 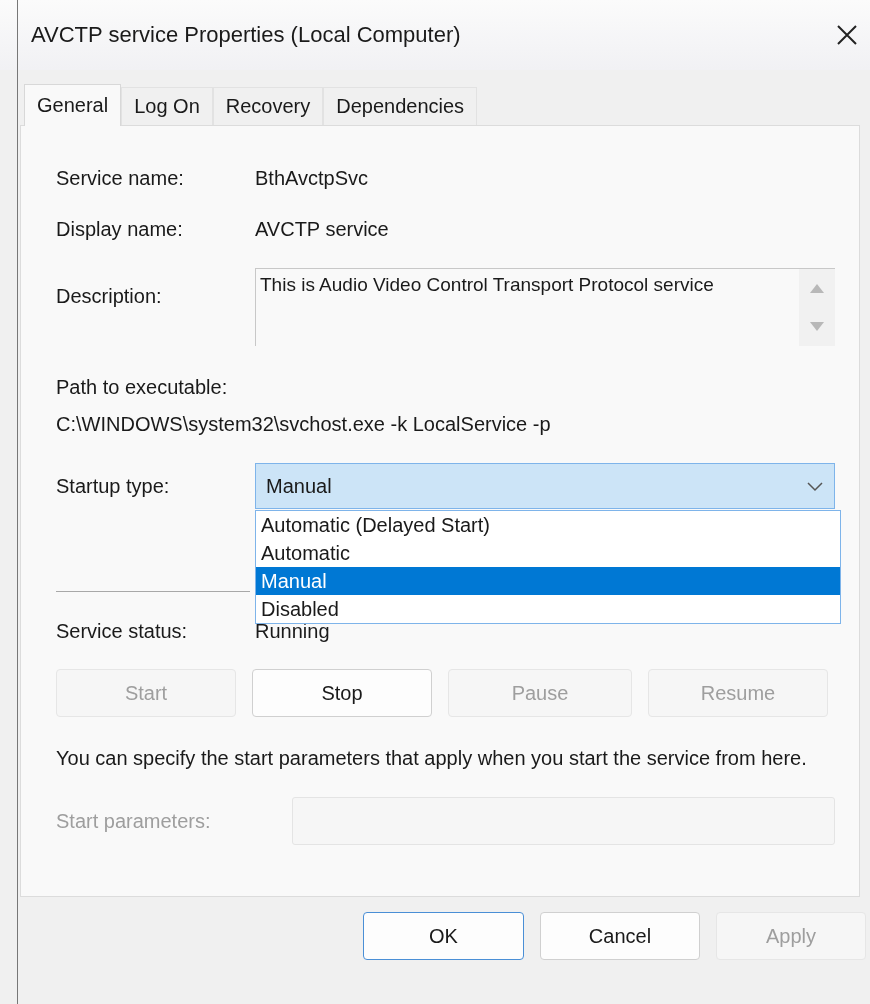 What do you see at coordinates (113, 486) in the screenshot?
I see `field-label: Startup type:` at bounding box center [113, 486].